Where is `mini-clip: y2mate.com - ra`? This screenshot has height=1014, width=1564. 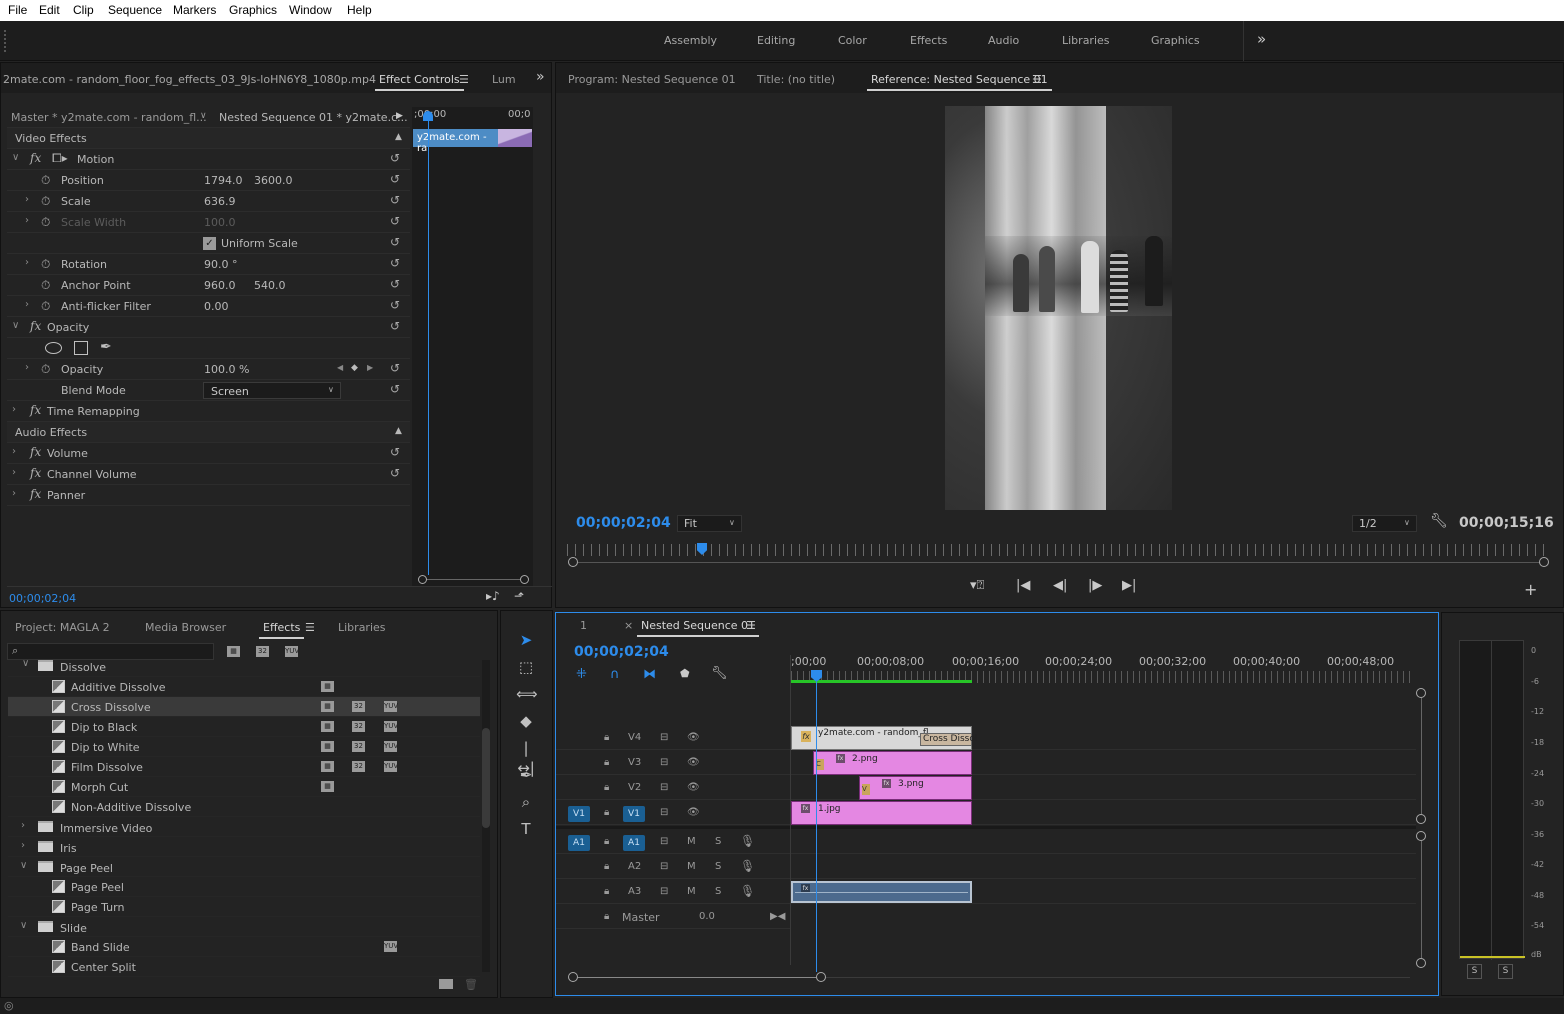 mini-clip: y2mate.com - ra is located at coordinates (455, 141).